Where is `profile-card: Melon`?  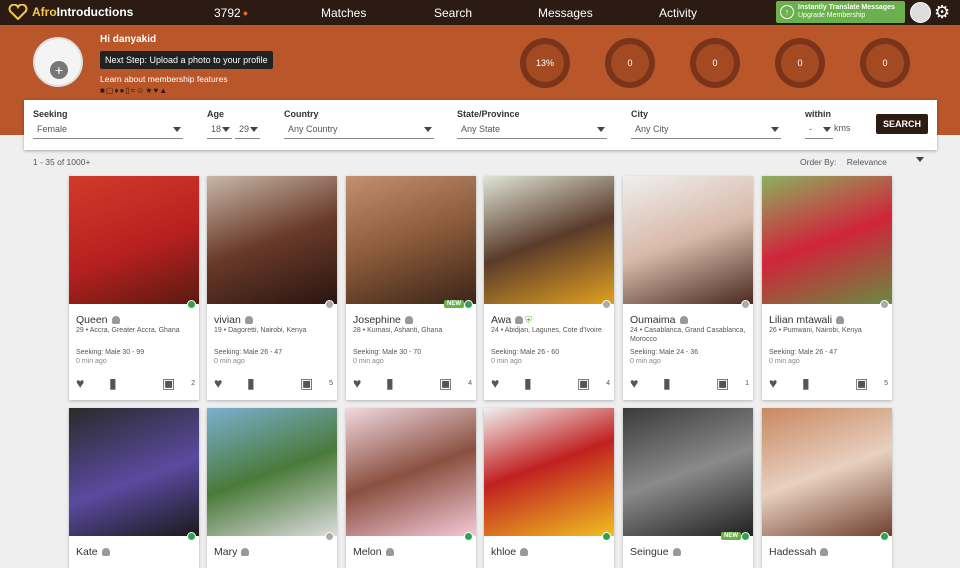
profile-card: Melon is located at coordinates (411, 488).